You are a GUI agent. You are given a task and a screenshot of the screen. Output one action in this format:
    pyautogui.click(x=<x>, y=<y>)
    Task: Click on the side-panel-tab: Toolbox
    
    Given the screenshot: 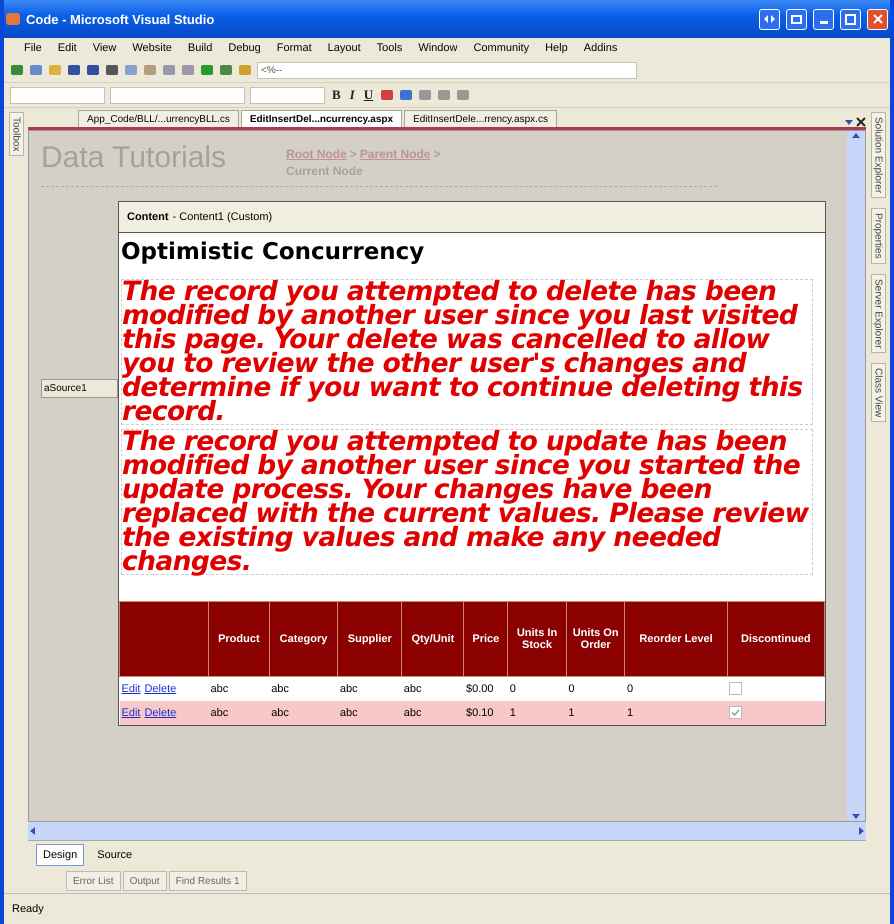 What is the action you would take?
    pyautogui.click(x=16, y=134)
    